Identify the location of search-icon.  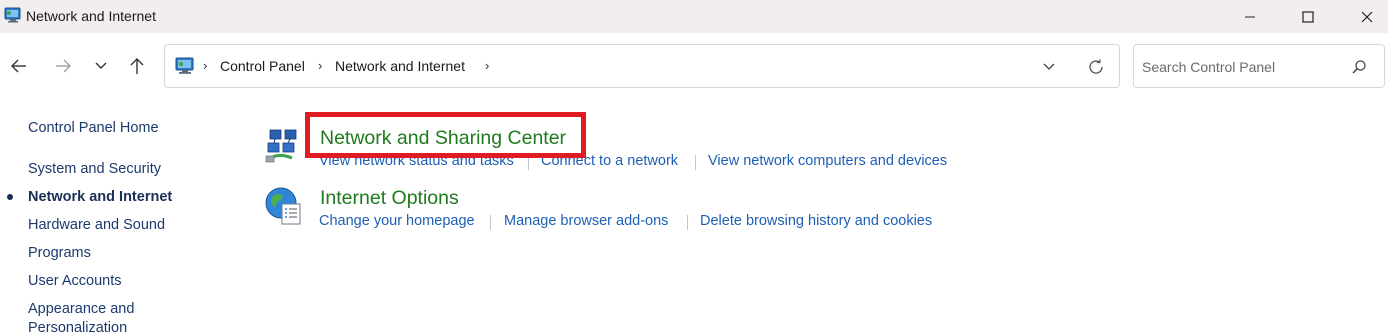
(1359, 67).